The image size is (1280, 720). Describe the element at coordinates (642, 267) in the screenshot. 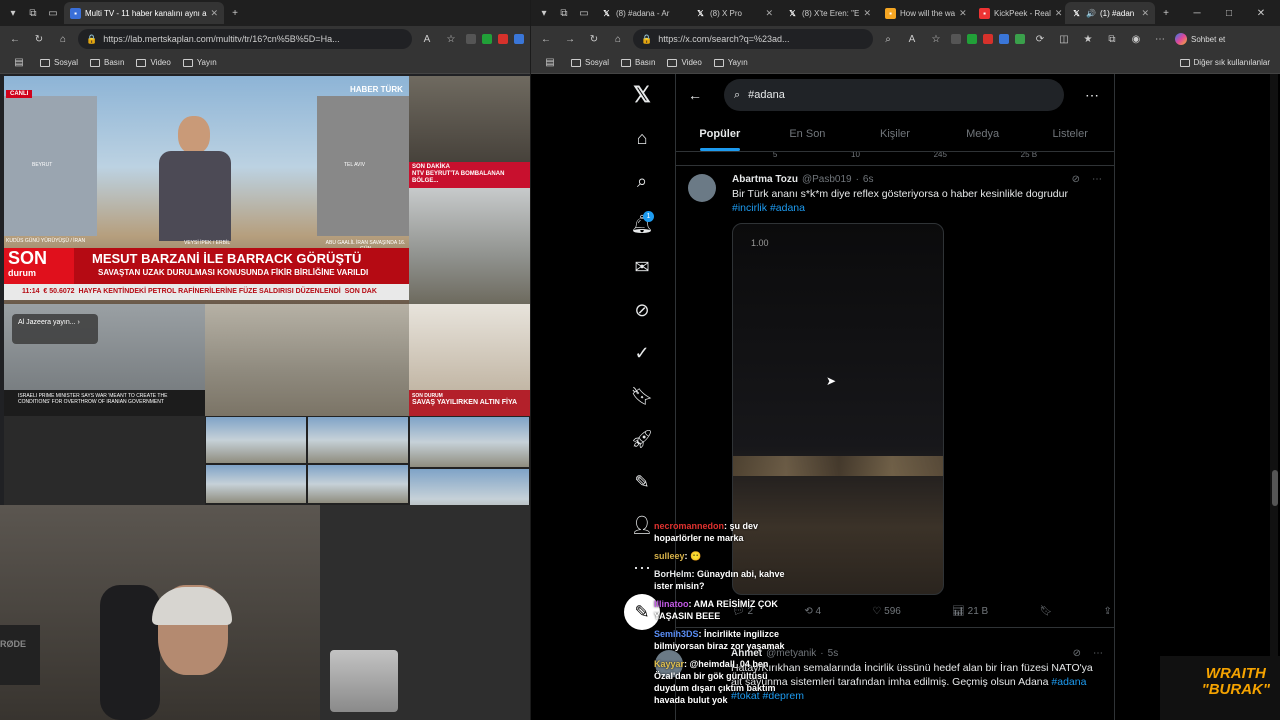

I see `messages-nav-icon: ✉` at that location.